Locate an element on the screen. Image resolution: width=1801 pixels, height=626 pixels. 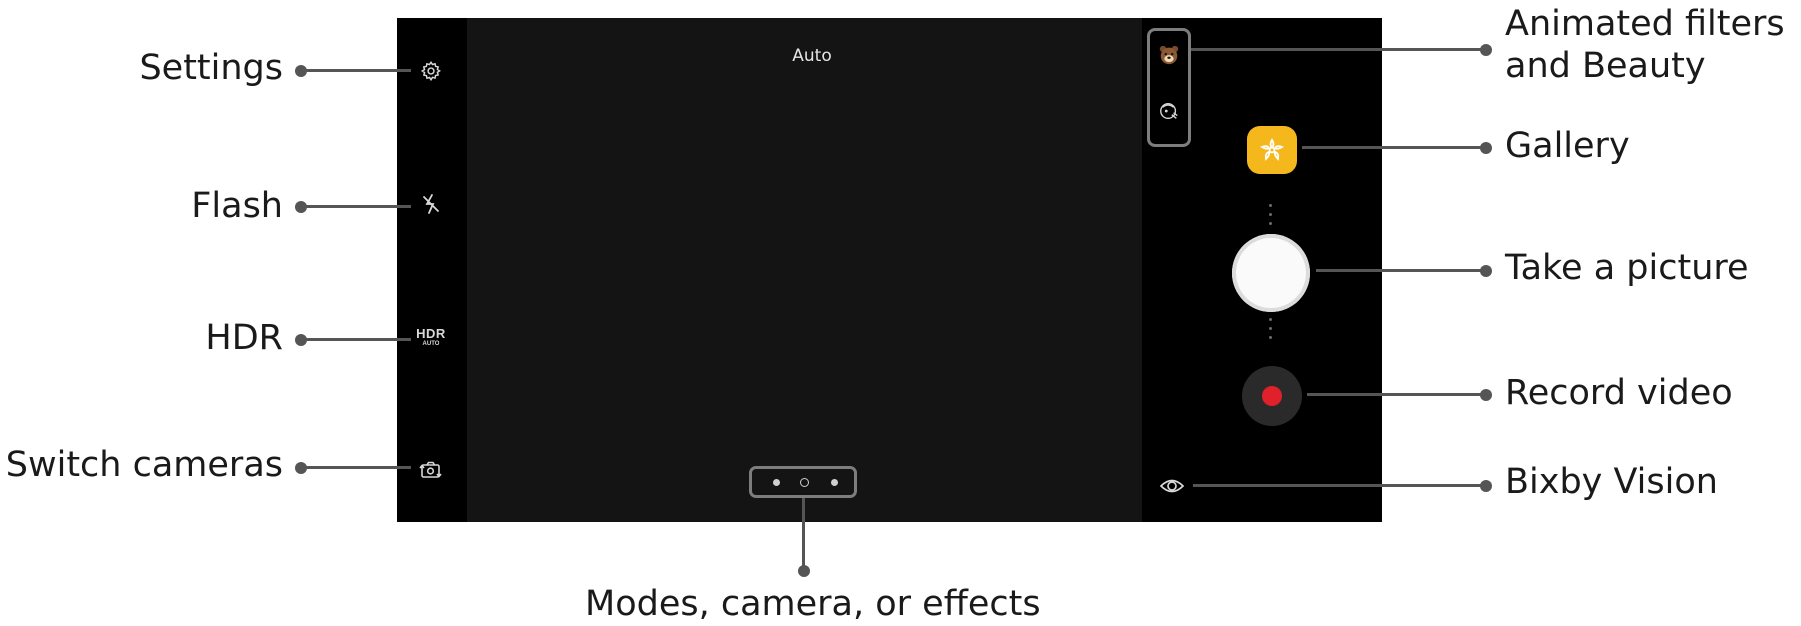
gear-icon is located at coordinates (431, 71).